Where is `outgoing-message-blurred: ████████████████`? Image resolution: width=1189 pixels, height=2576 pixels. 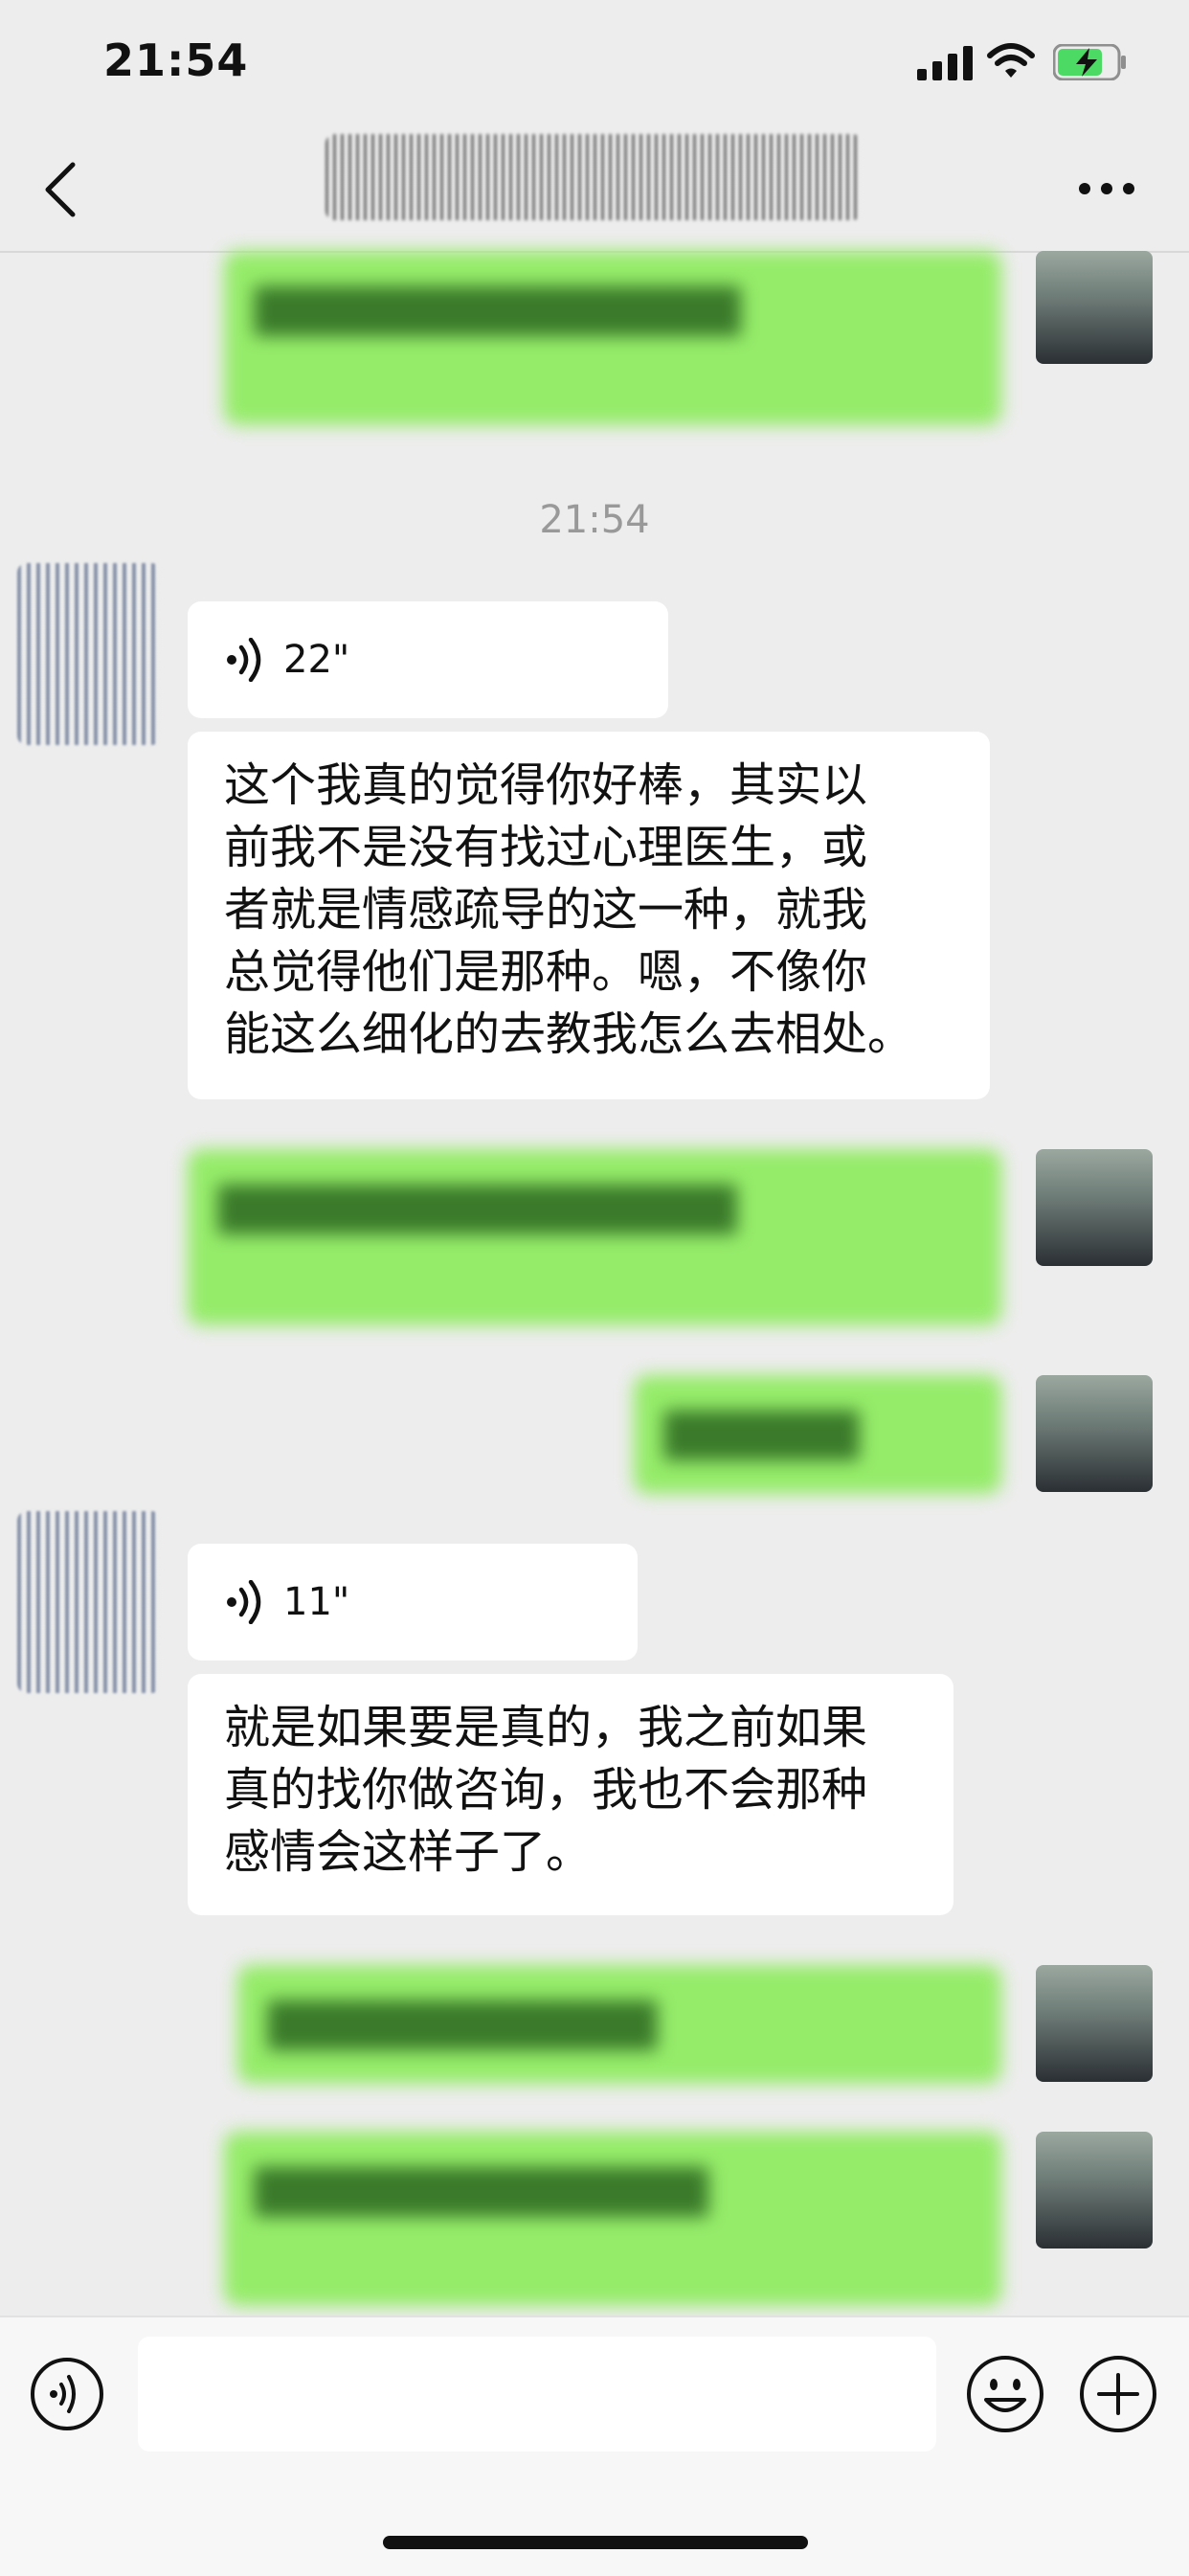
outgoing-message-blurred: ████████████████ is located at coordinates (594, 1237).